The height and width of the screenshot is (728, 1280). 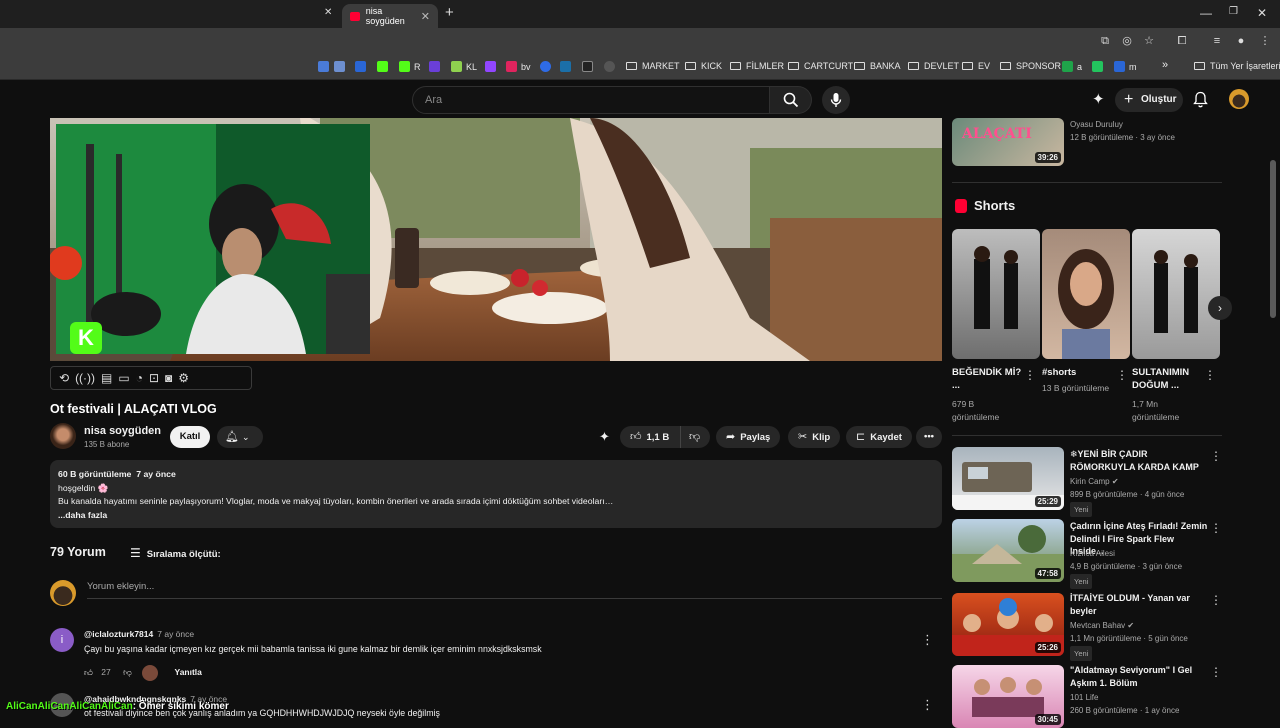 I want to click on shorts-next-chevron-icon: ›, so click(x=1220, y=308).